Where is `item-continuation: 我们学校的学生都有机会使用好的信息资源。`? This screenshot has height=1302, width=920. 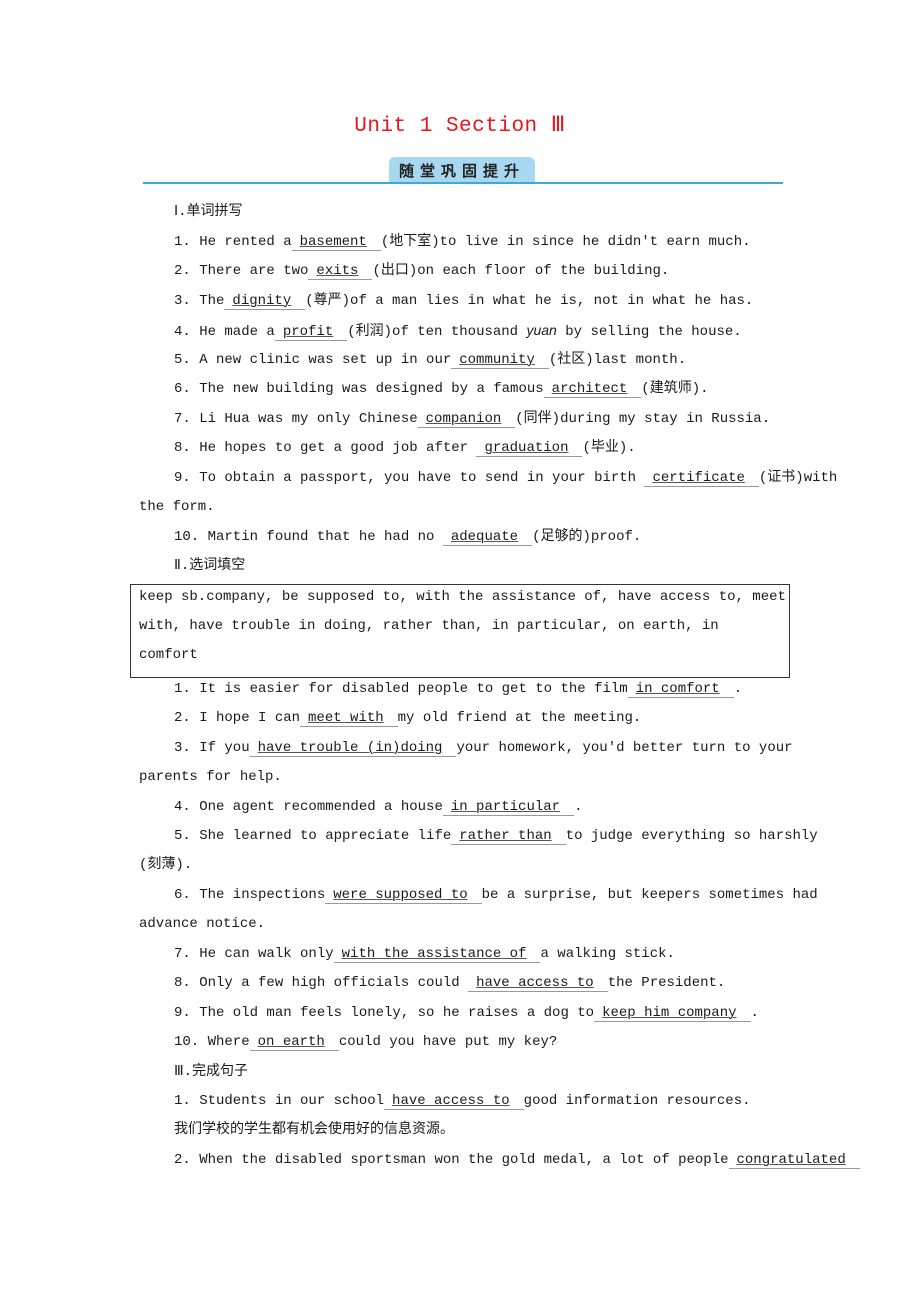 item-continuation: 我们学校的学生都有机会使用好的信息资源。 is located at coordinates (314, 1130).